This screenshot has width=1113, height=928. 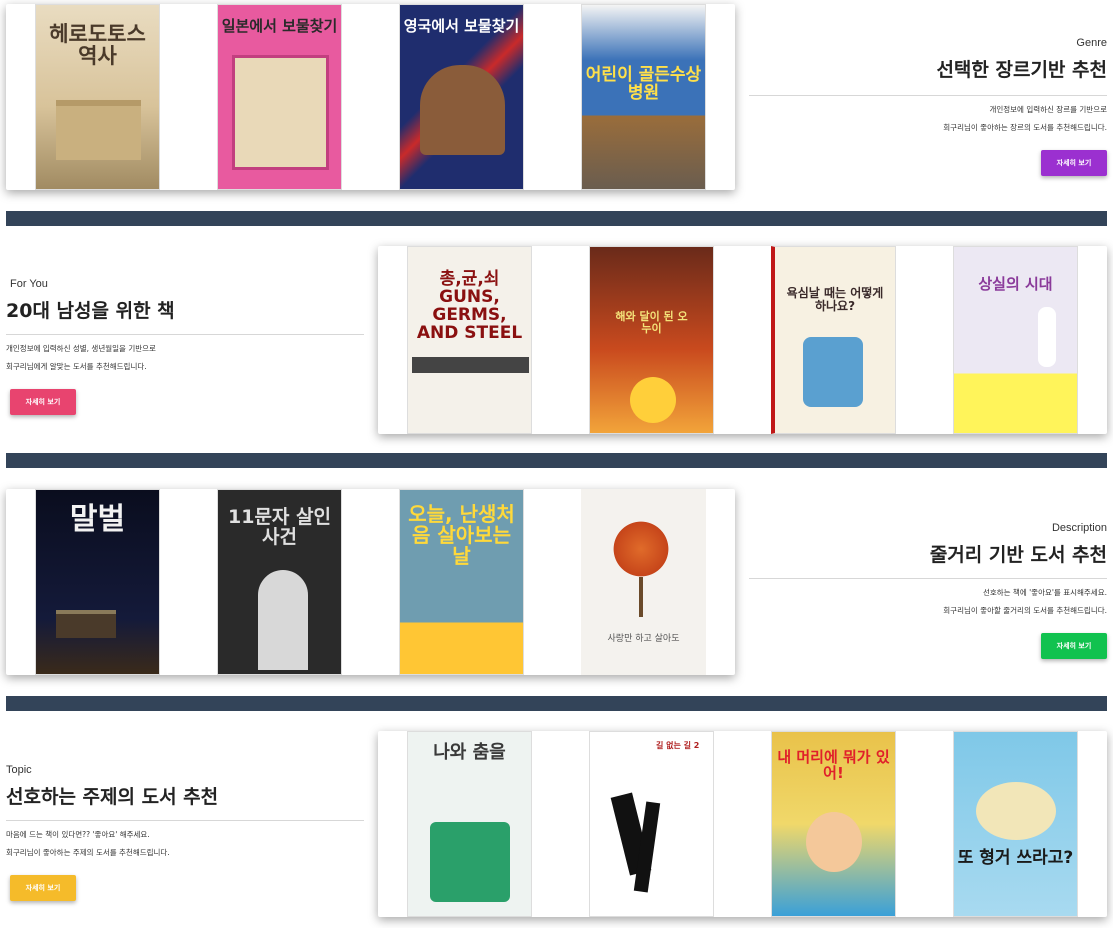 What do you see at coordinates (461, 26) in the screenshot?
I see `book-title: 영국에서 보물찾기` at bounding box center [461, 26].